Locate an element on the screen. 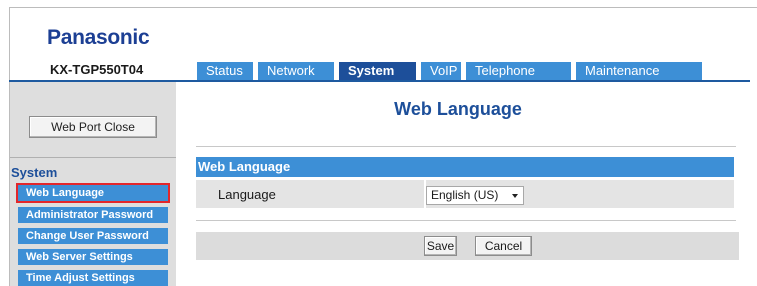 This screenshot has height=286, width=757. sidebar-item-administrator-password: Administrator Password is located at coordinates (93, 215).